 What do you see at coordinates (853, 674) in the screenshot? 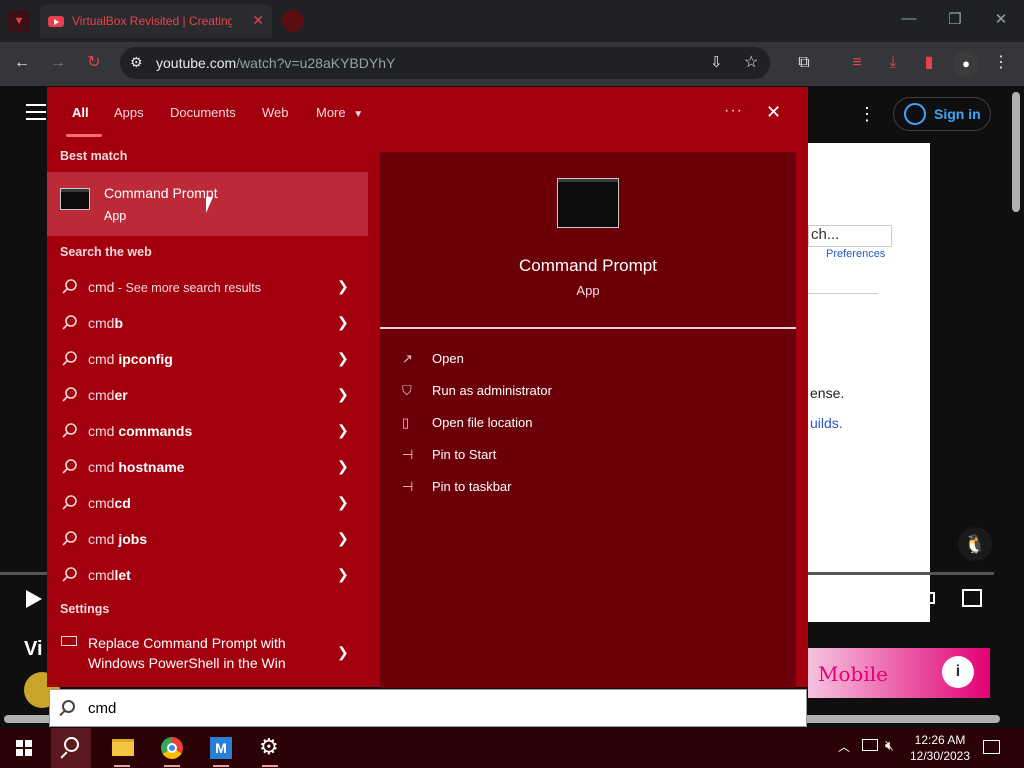
I see `ad-text: Mobile` at bounding box center [853, 674].